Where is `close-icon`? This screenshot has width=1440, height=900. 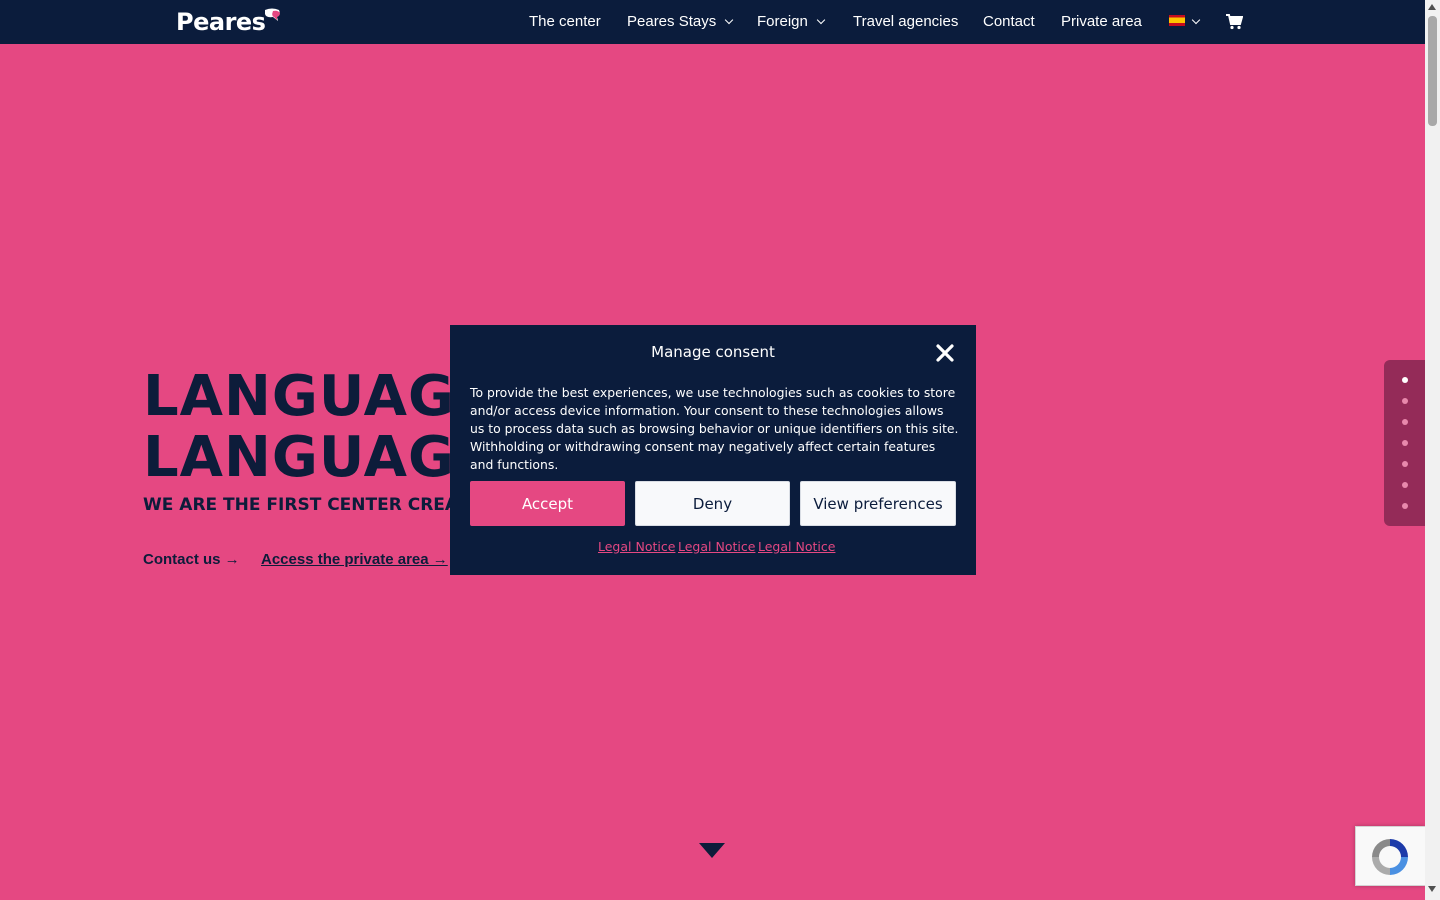
close-icon is located at coordinates (945, 353).